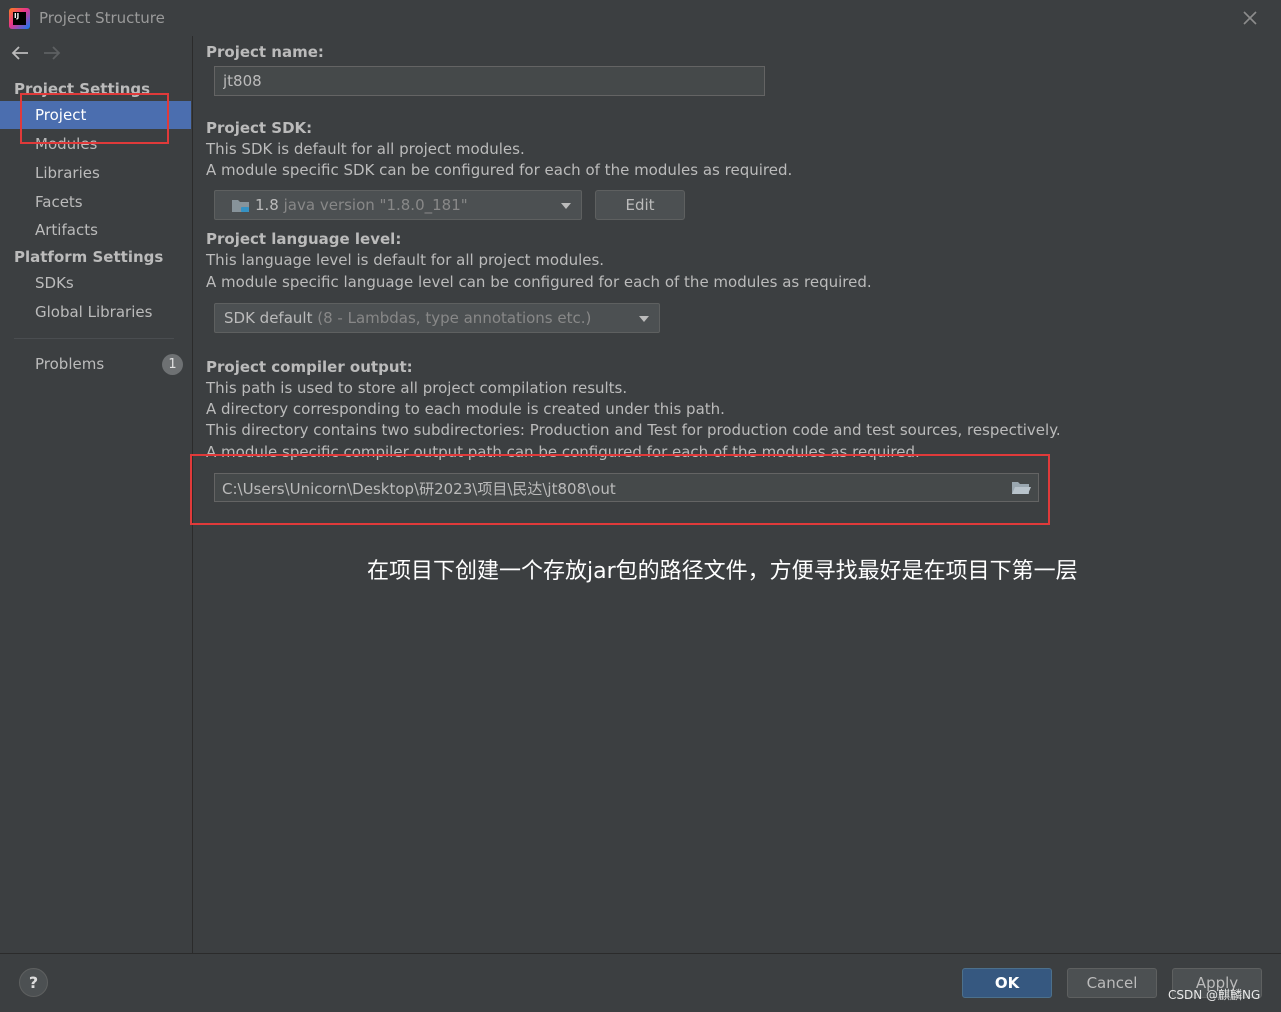  I want to click on language-level-detail: (8 - Lambdas, type annotations etc.), so click(454, 318).